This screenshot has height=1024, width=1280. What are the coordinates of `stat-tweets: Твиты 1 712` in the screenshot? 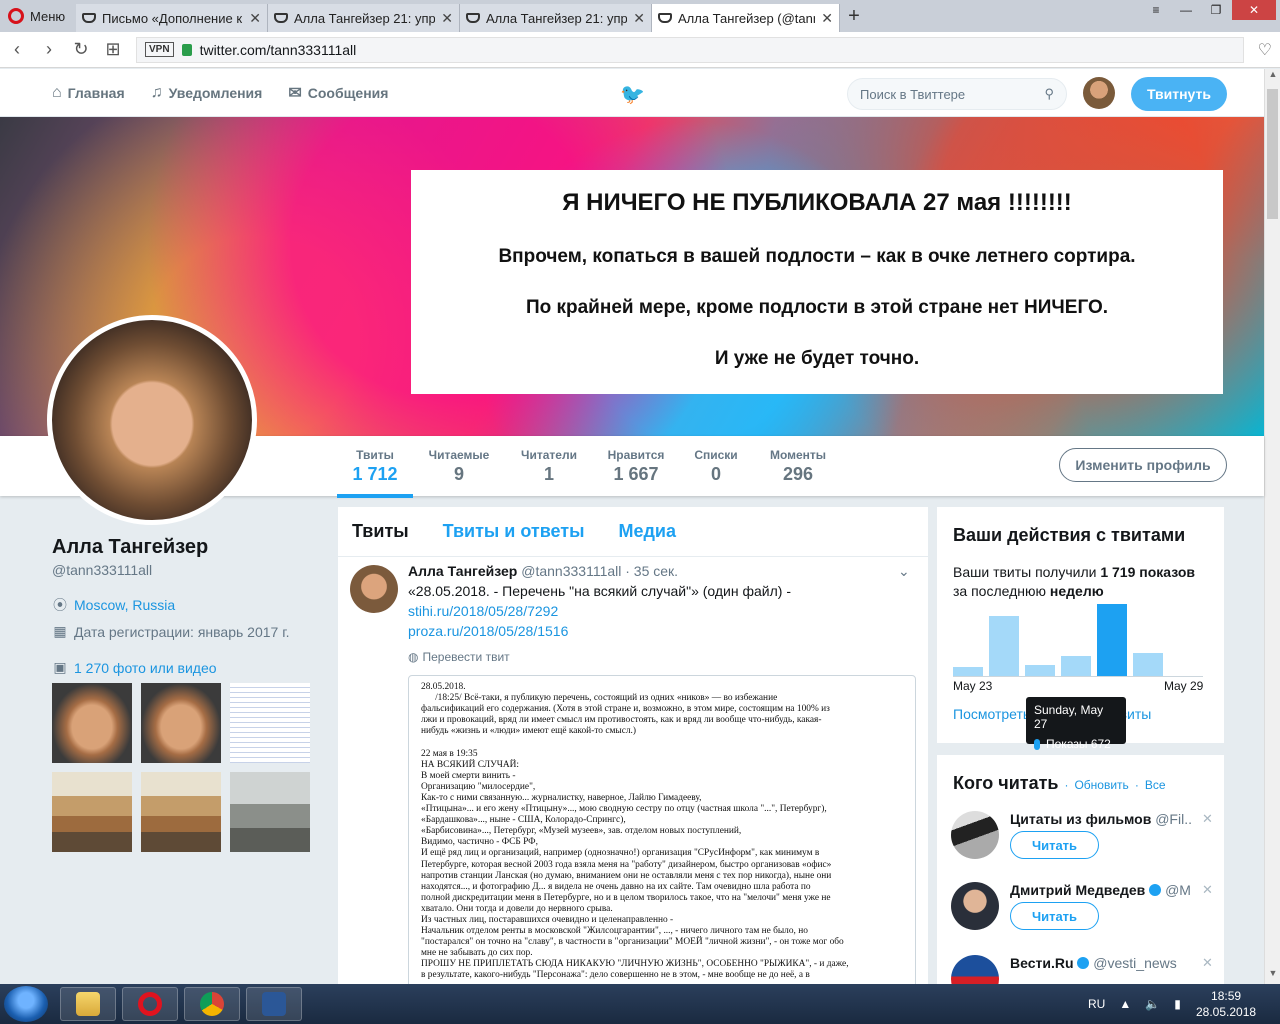 It's located at (375, 473).